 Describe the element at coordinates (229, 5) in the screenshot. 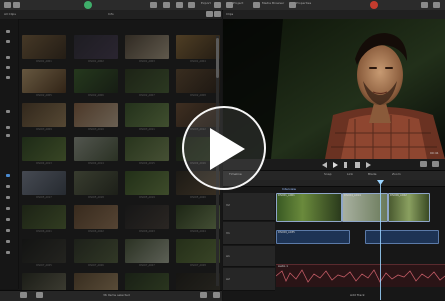

I see `back-icon` at that location.